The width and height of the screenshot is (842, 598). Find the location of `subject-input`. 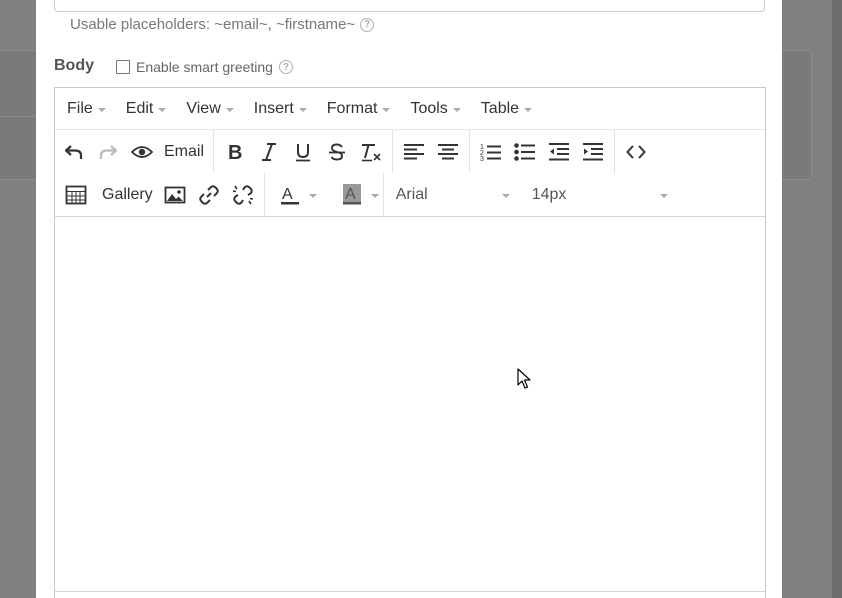

subject-input is located at coordinates (409, 6).